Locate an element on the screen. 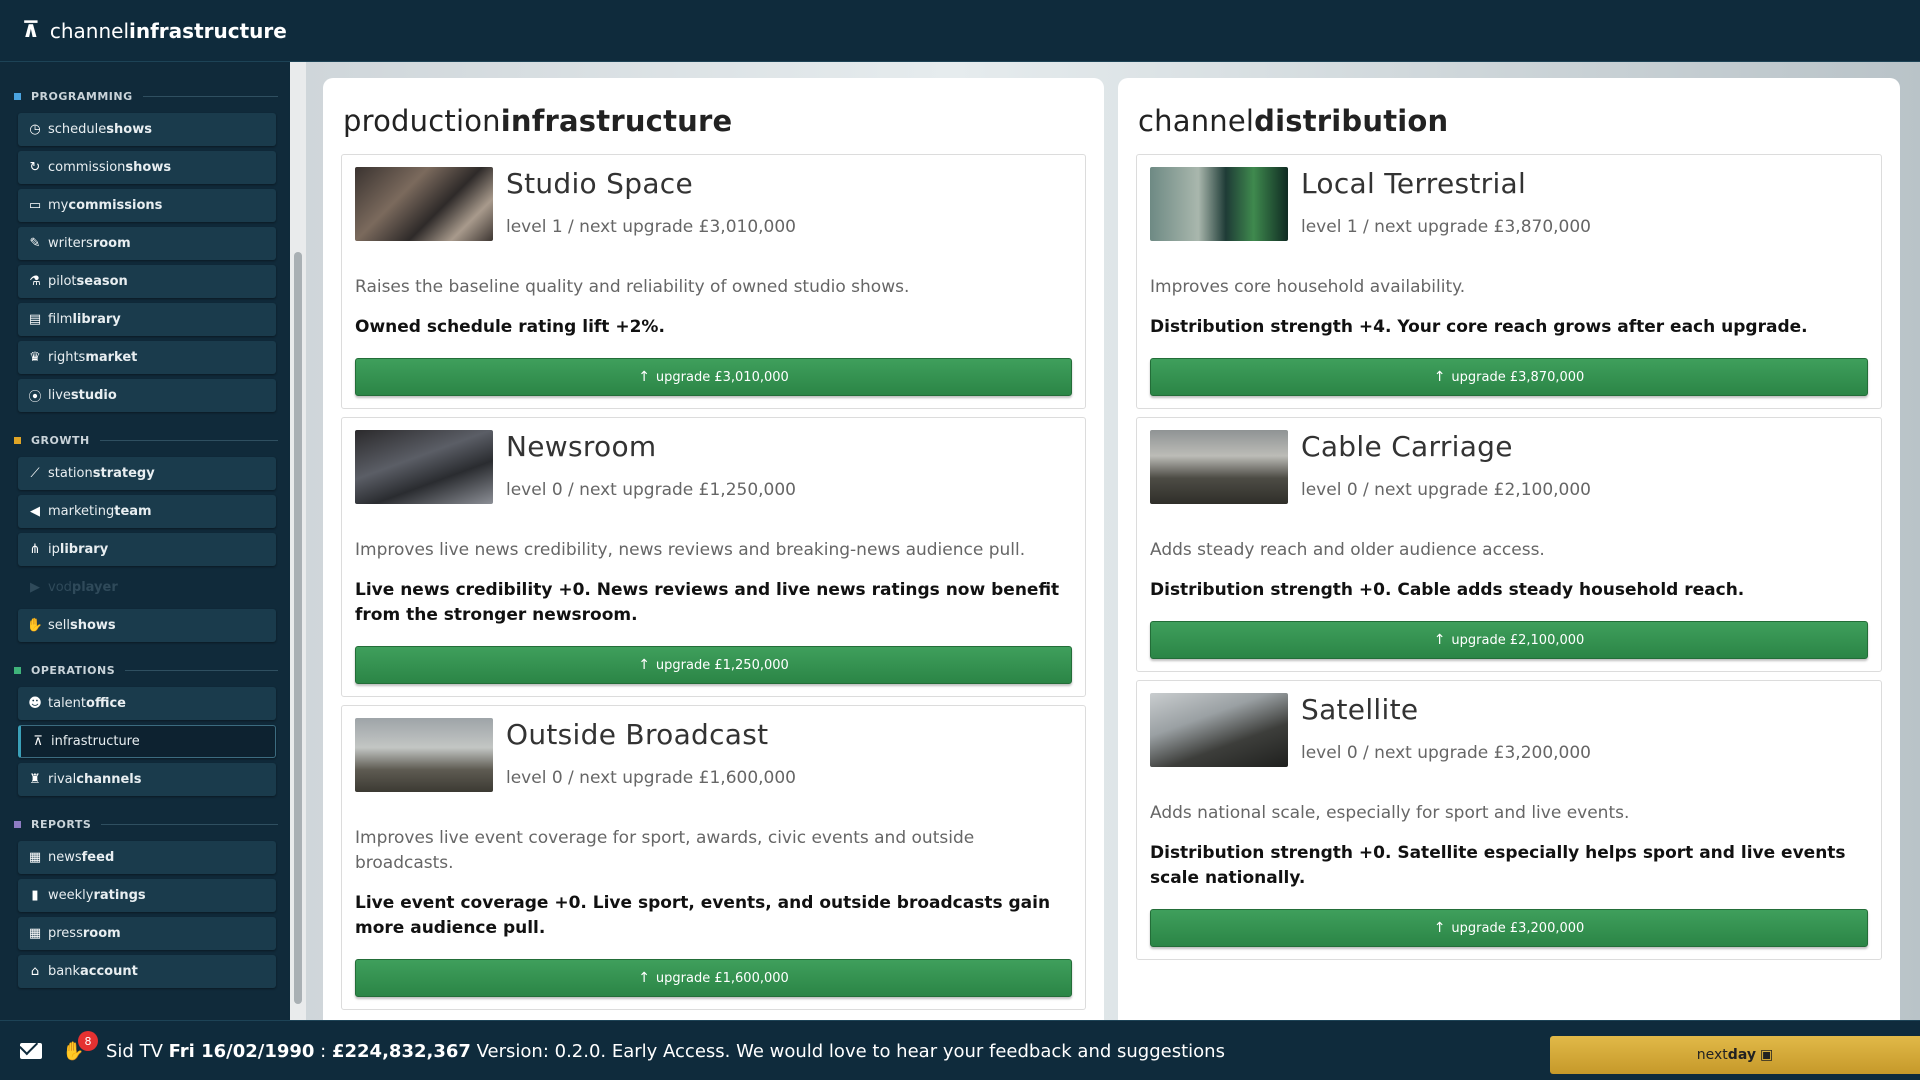 This screenshot has width=1920, height=1080. section-label: GROWTH is located at coordinates (60, 440).